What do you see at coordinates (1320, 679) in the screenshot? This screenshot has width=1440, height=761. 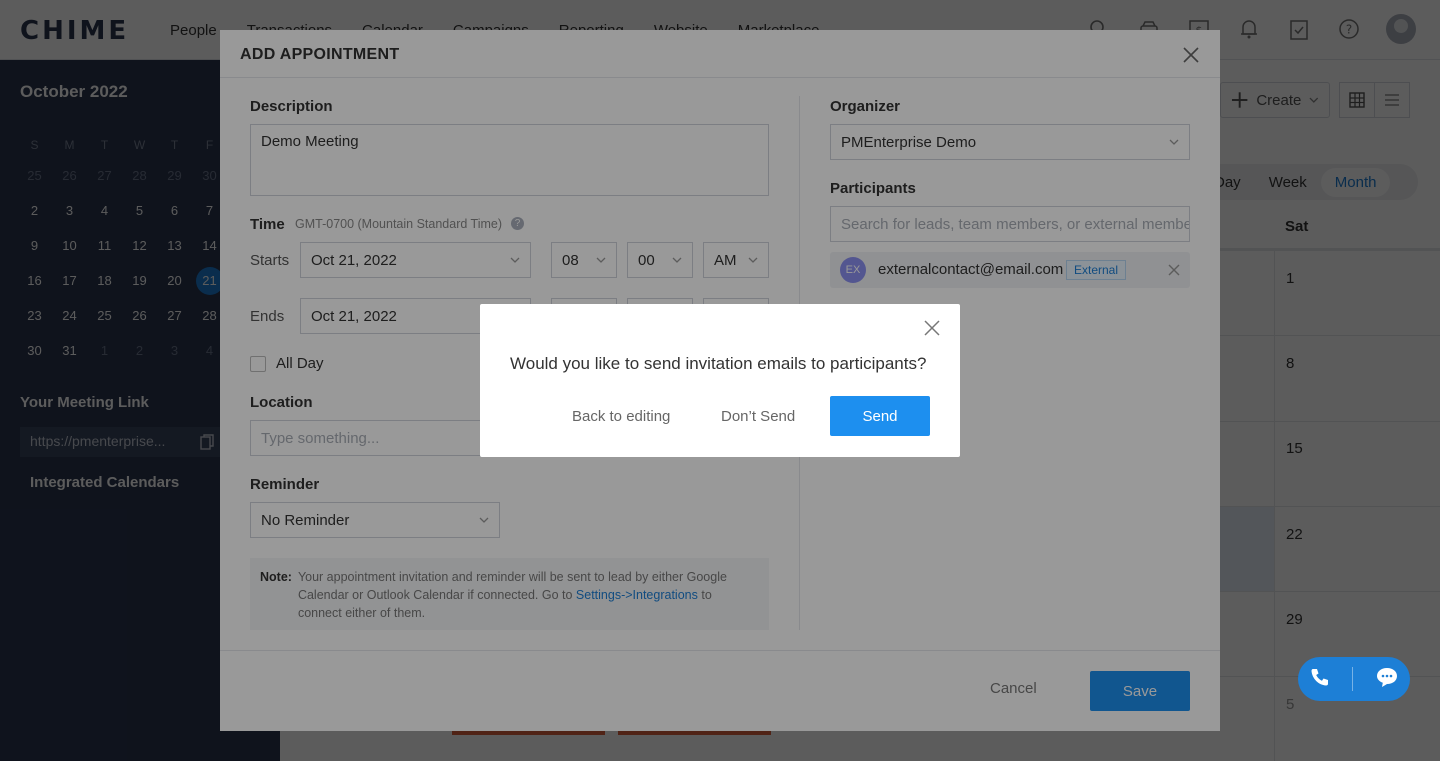 I see `phone-icon` at bounding box center [1320, 679].